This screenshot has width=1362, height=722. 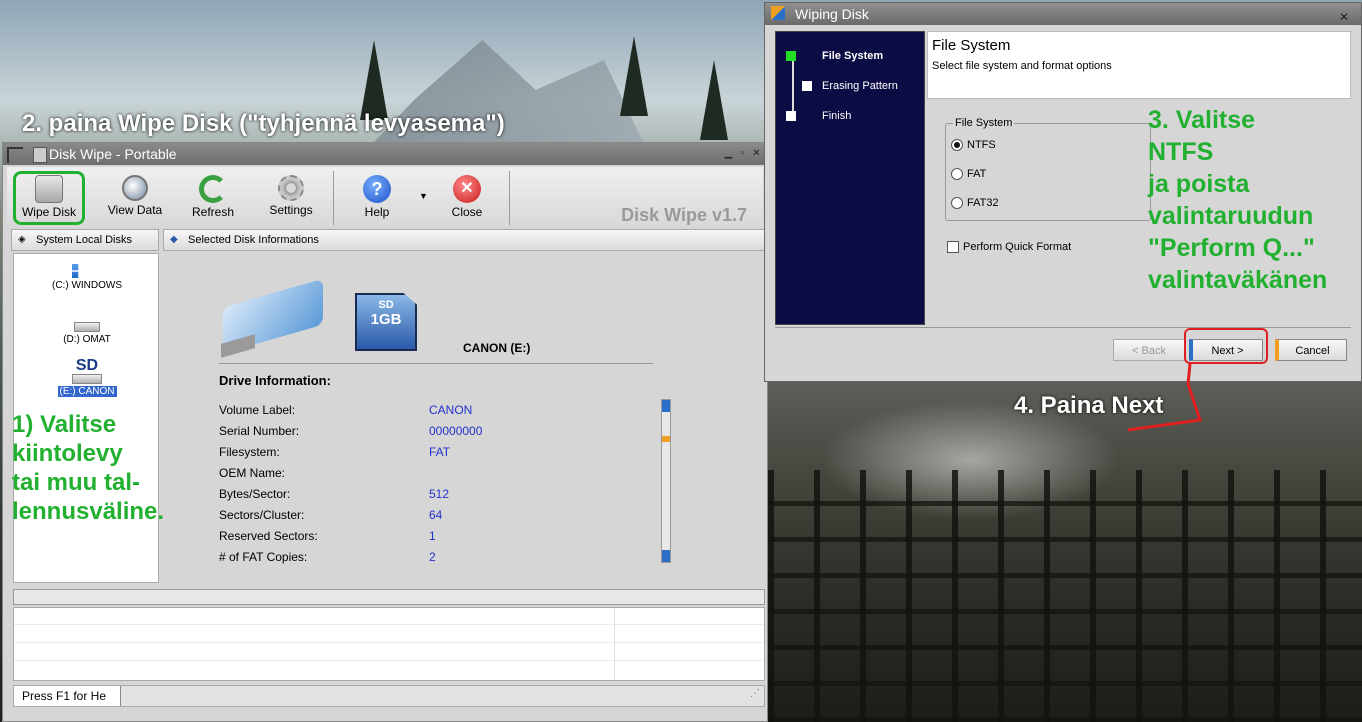 I want to click on right-header-label: Selected Disk Informations, so click(x=253, y=240).